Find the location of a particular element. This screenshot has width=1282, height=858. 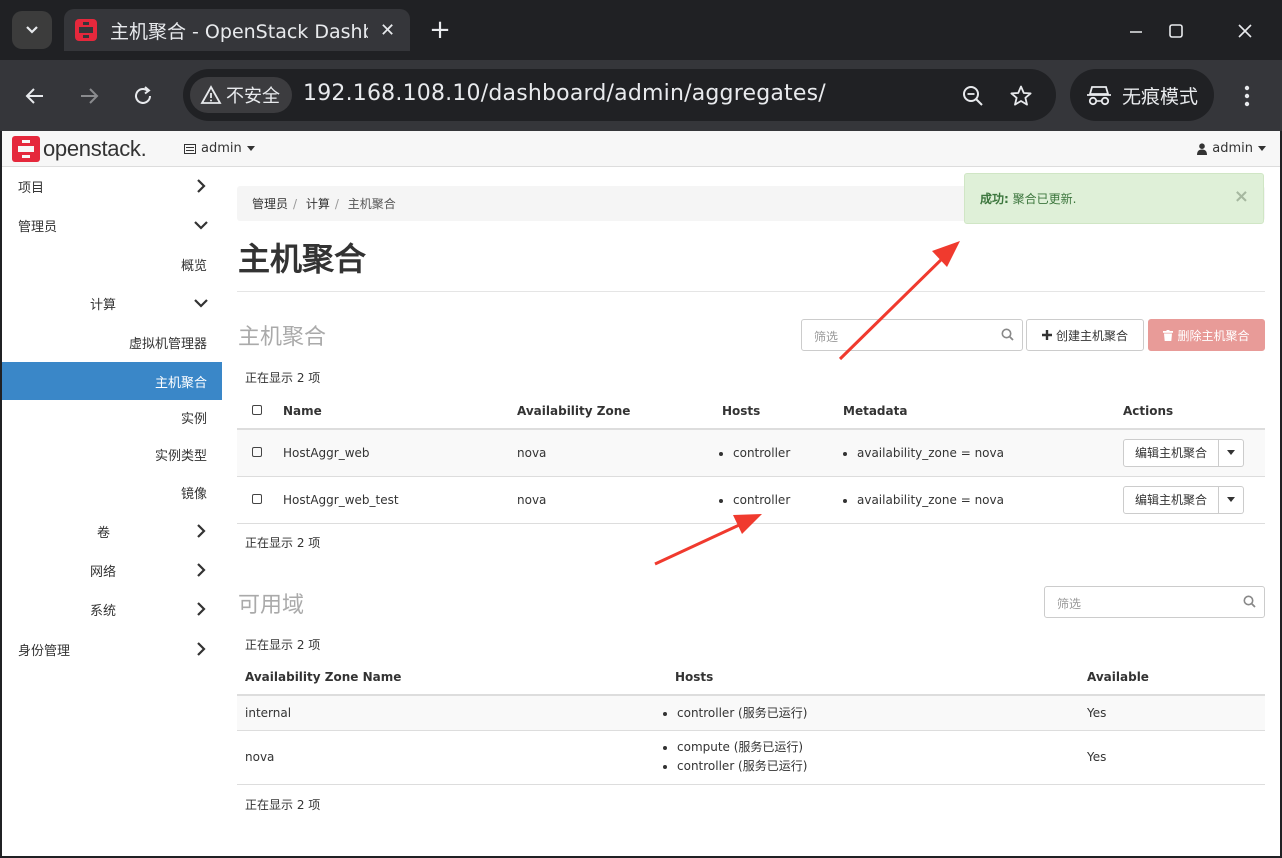

aggregates-filter-input: 筛选 is located at coordinates (912, 335).